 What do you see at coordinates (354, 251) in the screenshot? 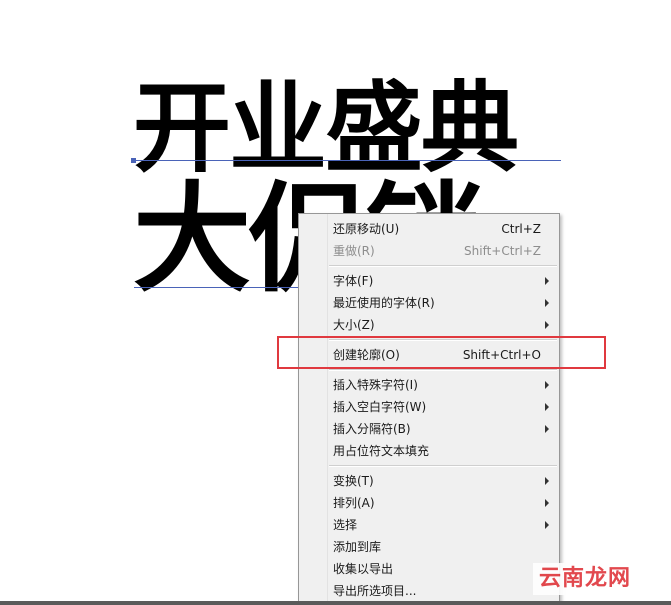
I see `menu-item-label: 重做(R)` at bounding box center [354, 251].